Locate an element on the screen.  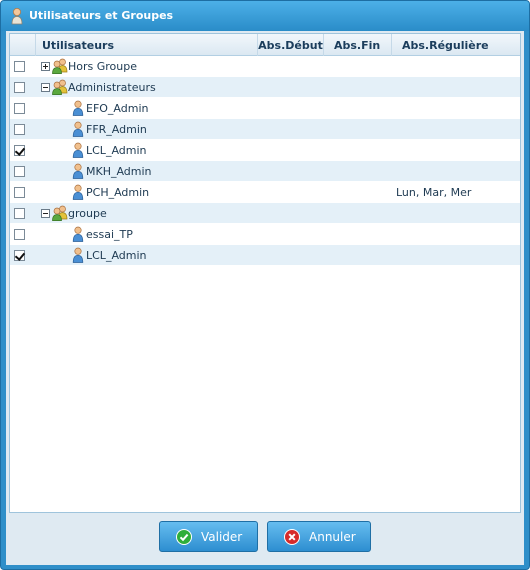
user-row: PCH_Admin Lun, Mar, Mer is located at coordinates (265, 192).